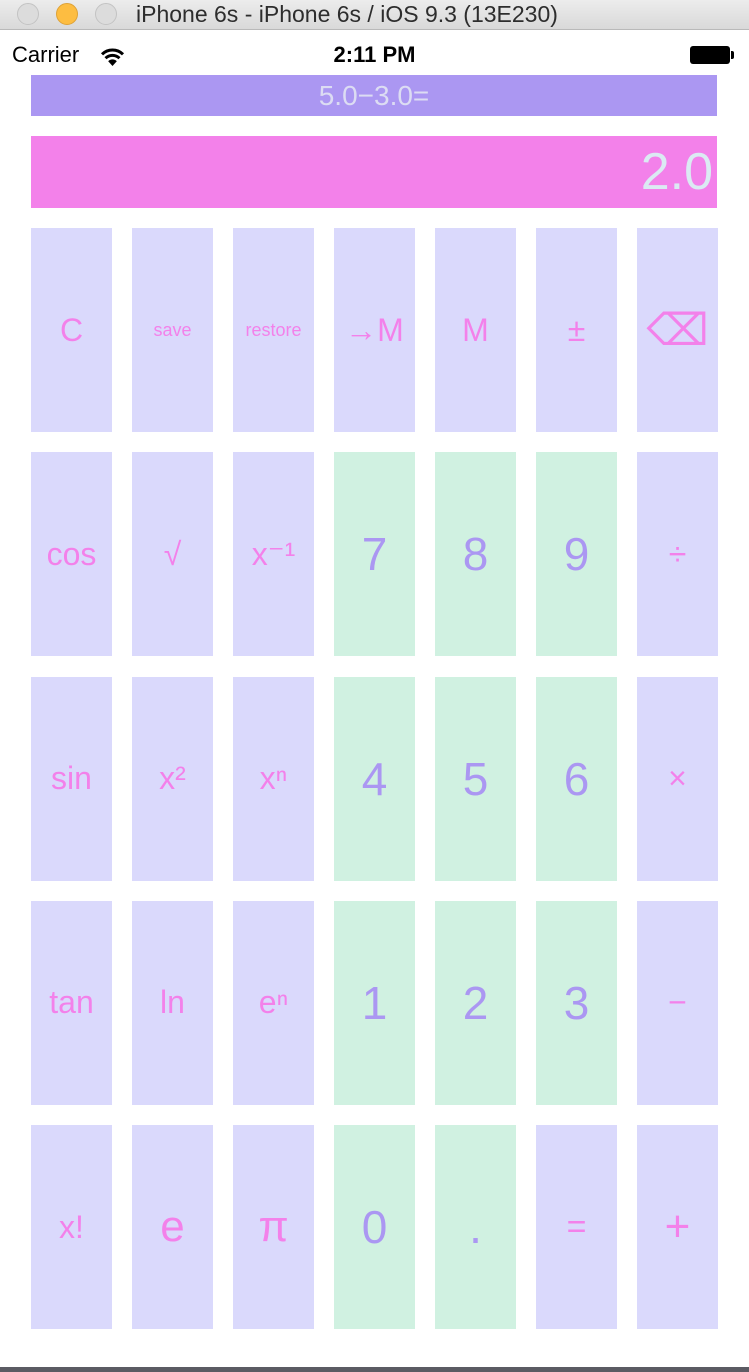 The width and height of the screenshot is (749, 1372). What do you see at coordinates (374, 172) in the screenshot?
I see `result-display: 2.0` at bounding box center [374, 172].